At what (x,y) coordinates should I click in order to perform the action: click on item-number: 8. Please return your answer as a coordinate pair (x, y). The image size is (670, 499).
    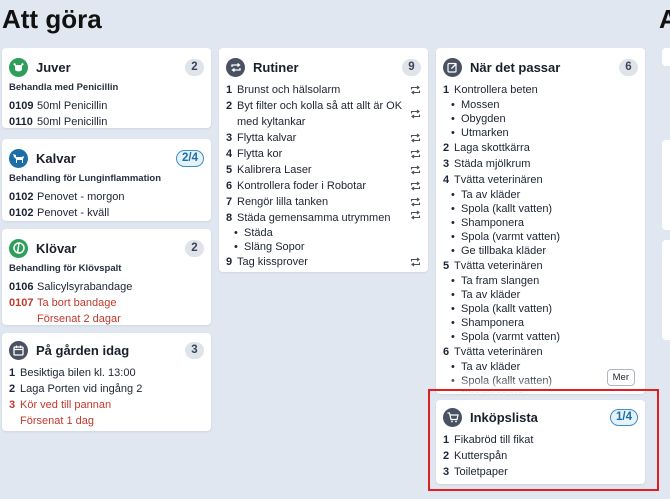
    Looking at the image, I should click on (229, 218).